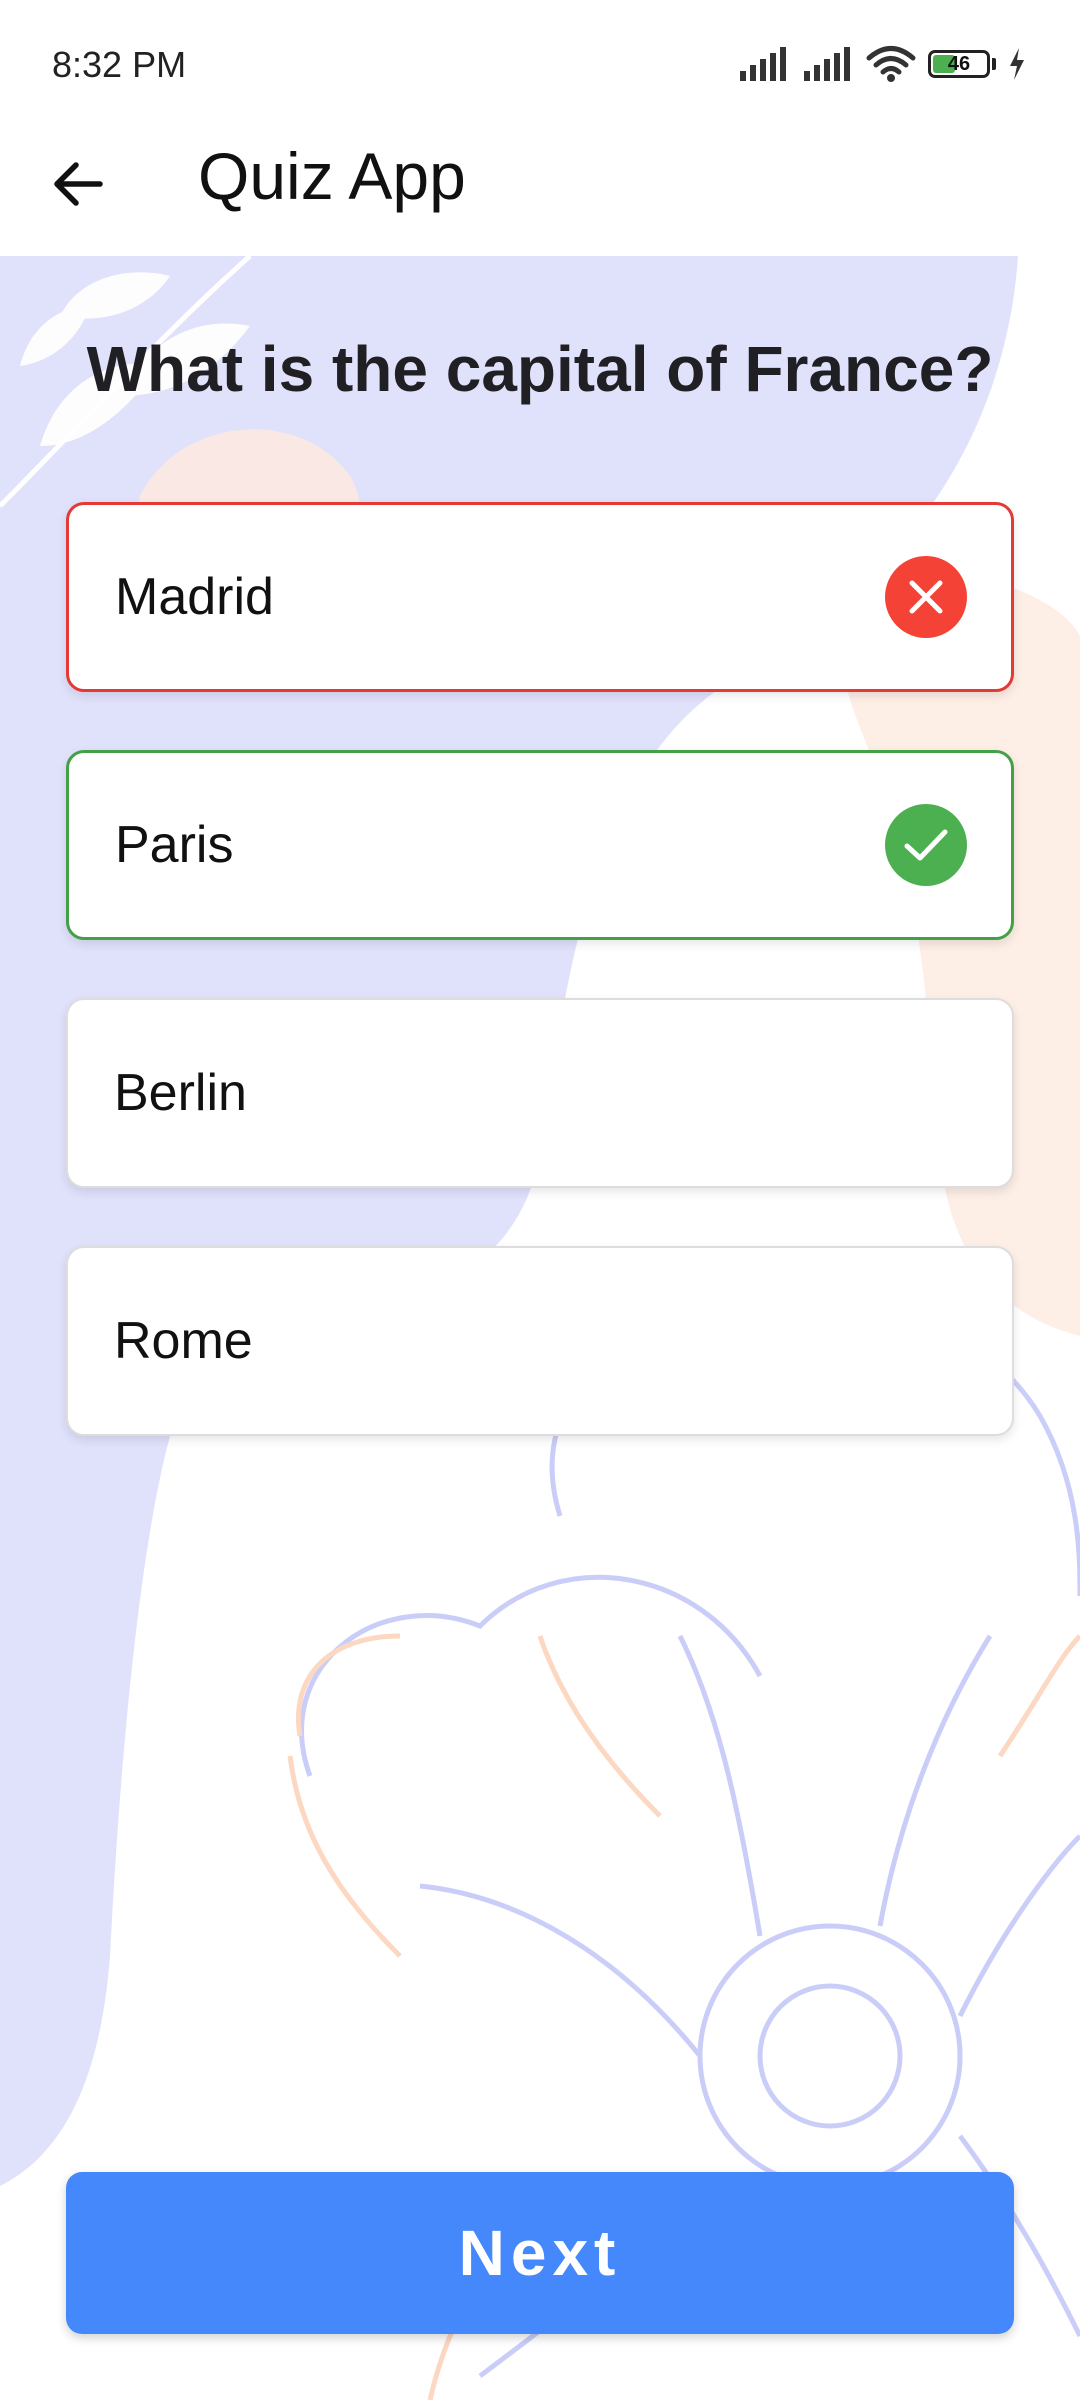  I want to click on status-icons: 46, so click(882, 64).